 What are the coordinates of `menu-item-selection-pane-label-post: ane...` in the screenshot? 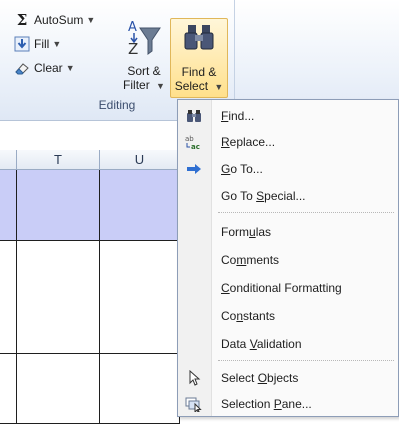 It's located at (296, 404).